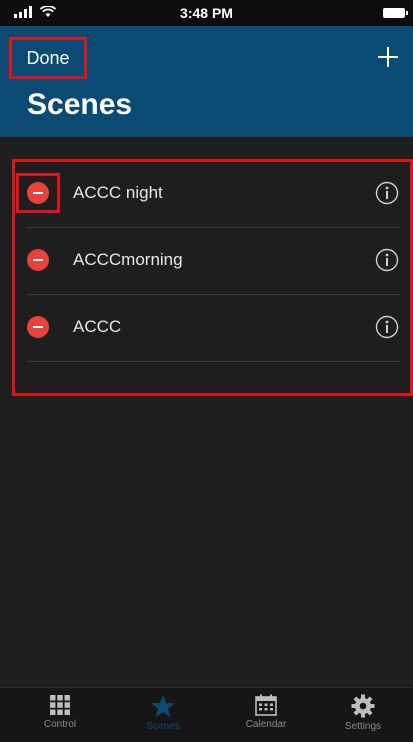 The height and width of the screenshot is (742, 413). Describe the element at coordinates (266, 724) in the screenshot. I see `tab-label: Calendar` at that location.